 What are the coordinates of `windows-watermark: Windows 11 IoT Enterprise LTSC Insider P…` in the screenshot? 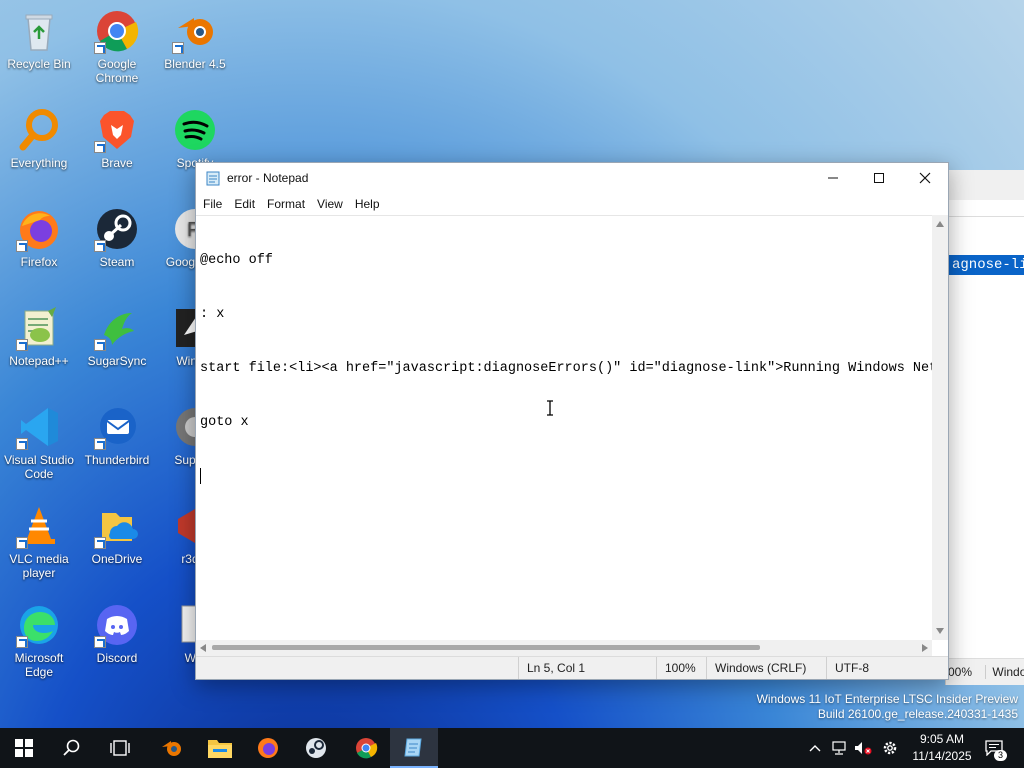 It's located at (887, 706).